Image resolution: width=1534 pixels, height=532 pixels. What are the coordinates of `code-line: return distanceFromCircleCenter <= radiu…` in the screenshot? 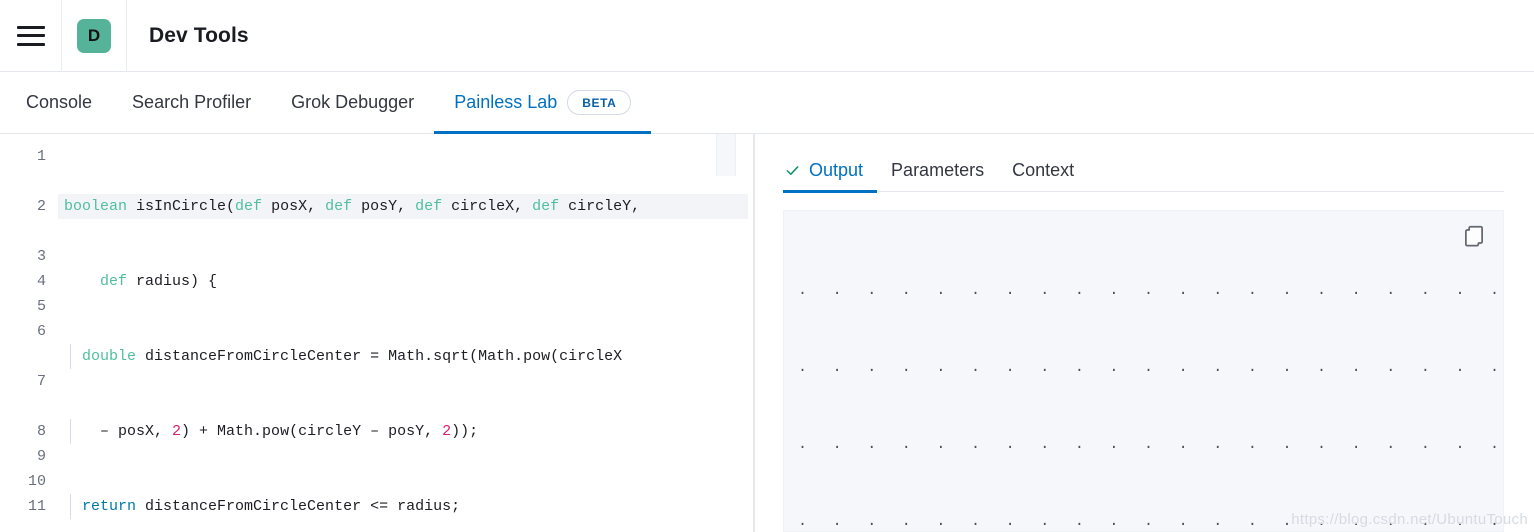 It's located at (403, 506).